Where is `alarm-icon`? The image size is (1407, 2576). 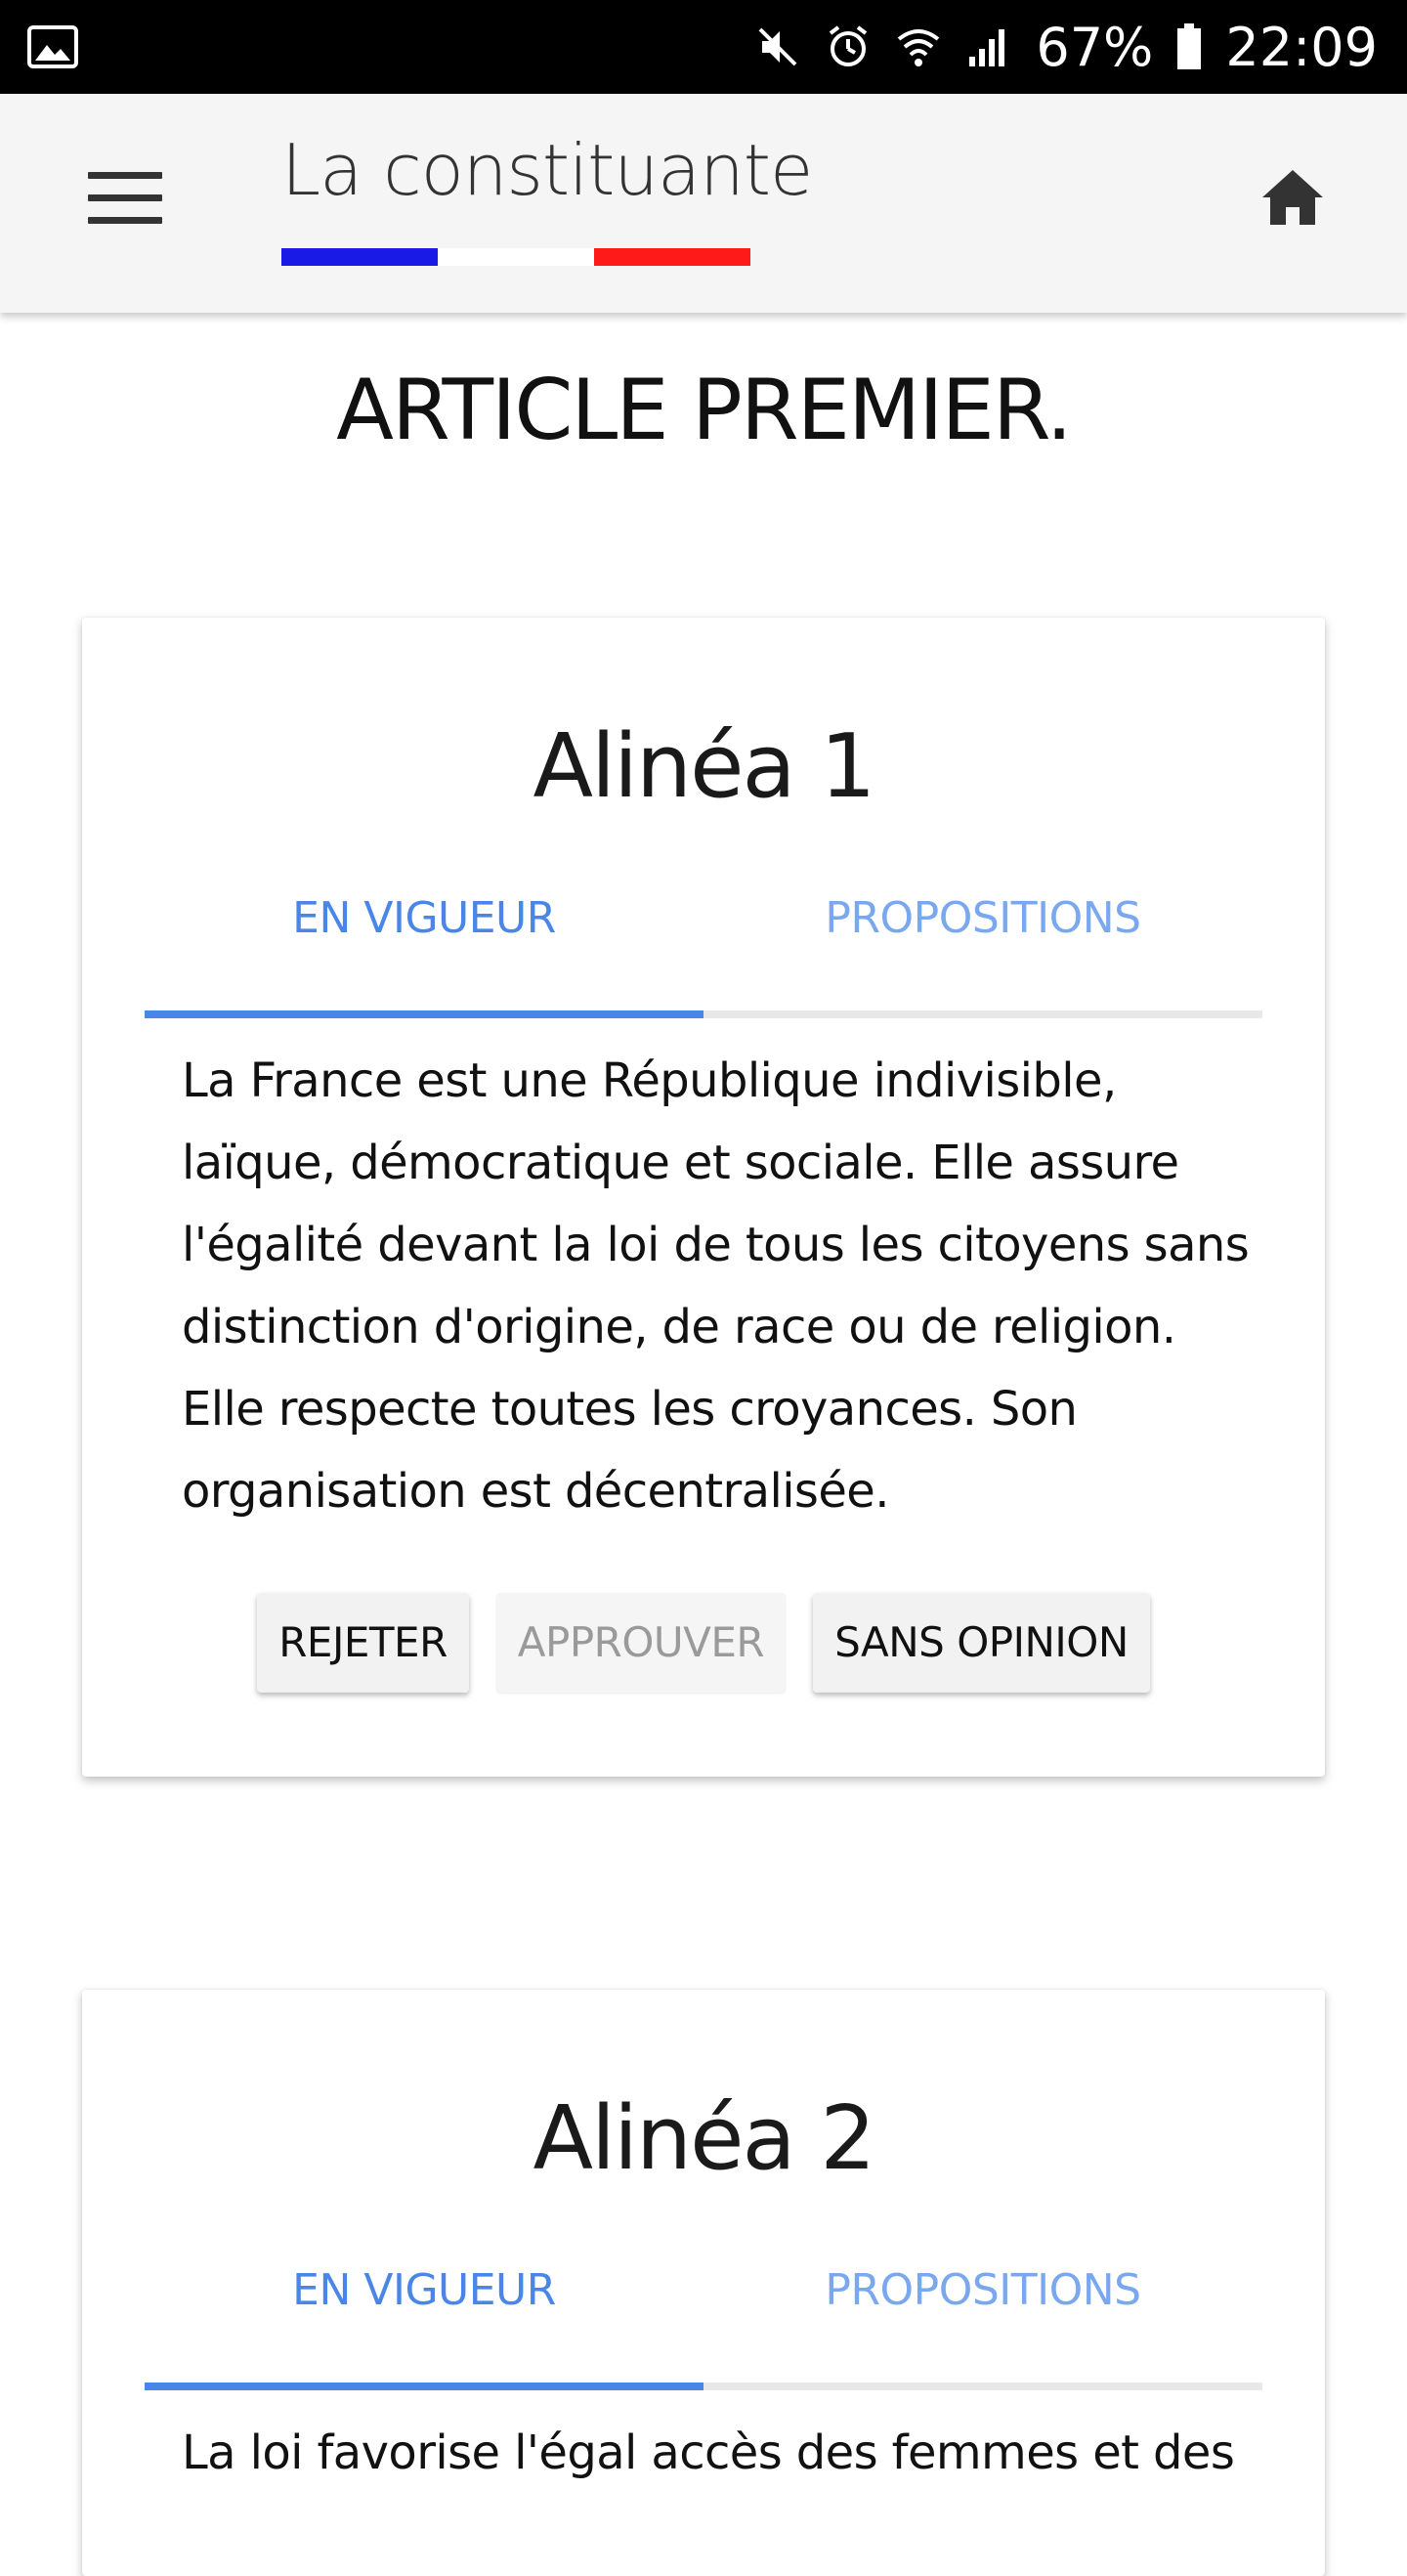
alarm-icon is located at coordinates (849, 46).